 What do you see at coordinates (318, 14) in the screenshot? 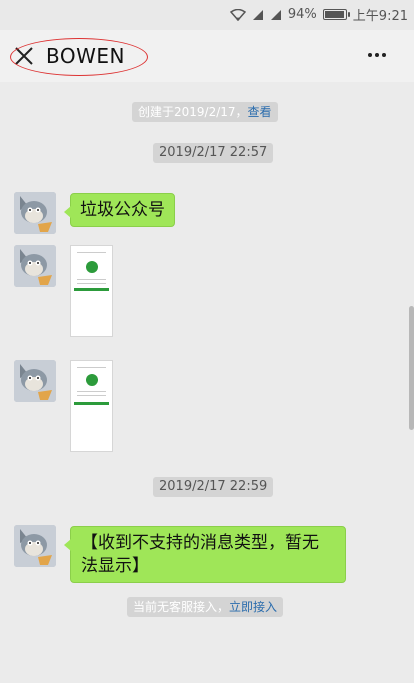
I see `status-icons: 94% 上午9:21` at bounding box center [318, 14].